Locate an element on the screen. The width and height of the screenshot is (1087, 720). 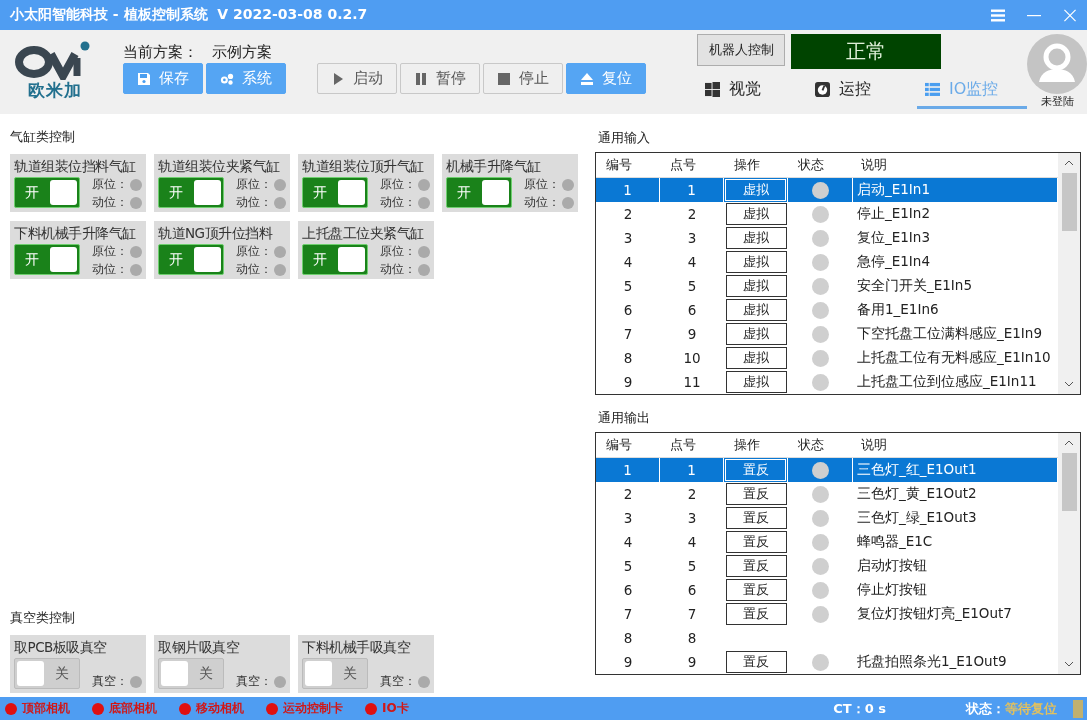
toolbar-button: 停止 is located at coordinates (522, 78).